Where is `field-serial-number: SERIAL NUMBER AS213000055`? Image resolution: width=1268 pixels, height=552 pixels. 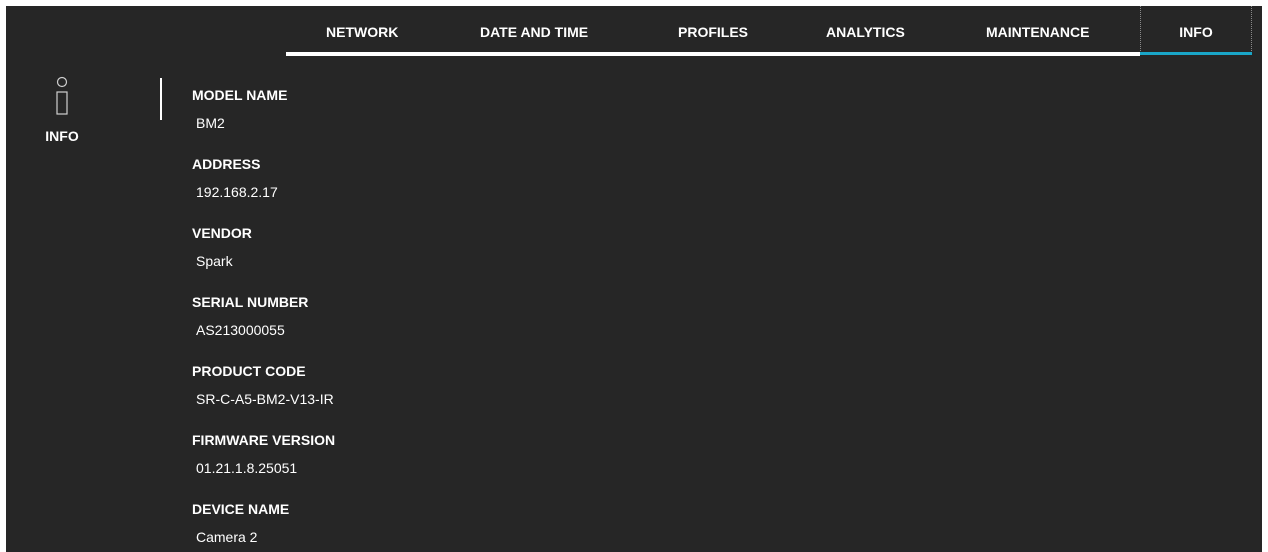 field-serial-number: SERIAL NUMBER AS213000055 is located at coordinates (263, 327).